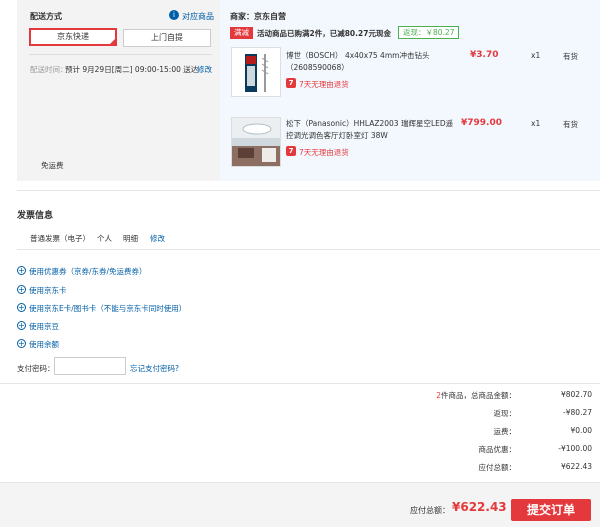 This screenshot has width=600, height=527. Describe the element at coordinates (132, 69) in the screenshot. I see `delivery-time-value: 预计 9月29日[周二] 09:00-15:00 送达` at that location.